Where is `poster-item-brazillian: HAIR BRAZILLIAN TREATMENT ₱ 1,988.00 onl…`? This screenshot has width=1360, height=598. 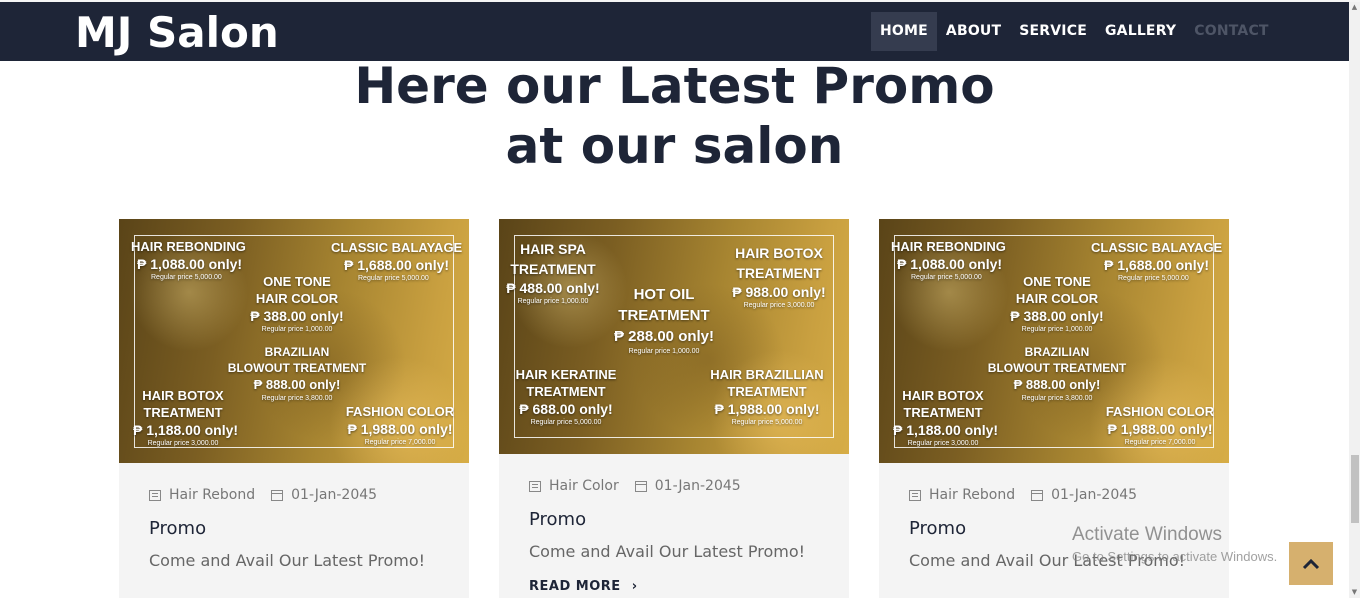
poster-item-brazillian: HAIR BRAZILLIAN TREATMENT ₱ 1,988.00 onl… is located at coordinates (767, 396).